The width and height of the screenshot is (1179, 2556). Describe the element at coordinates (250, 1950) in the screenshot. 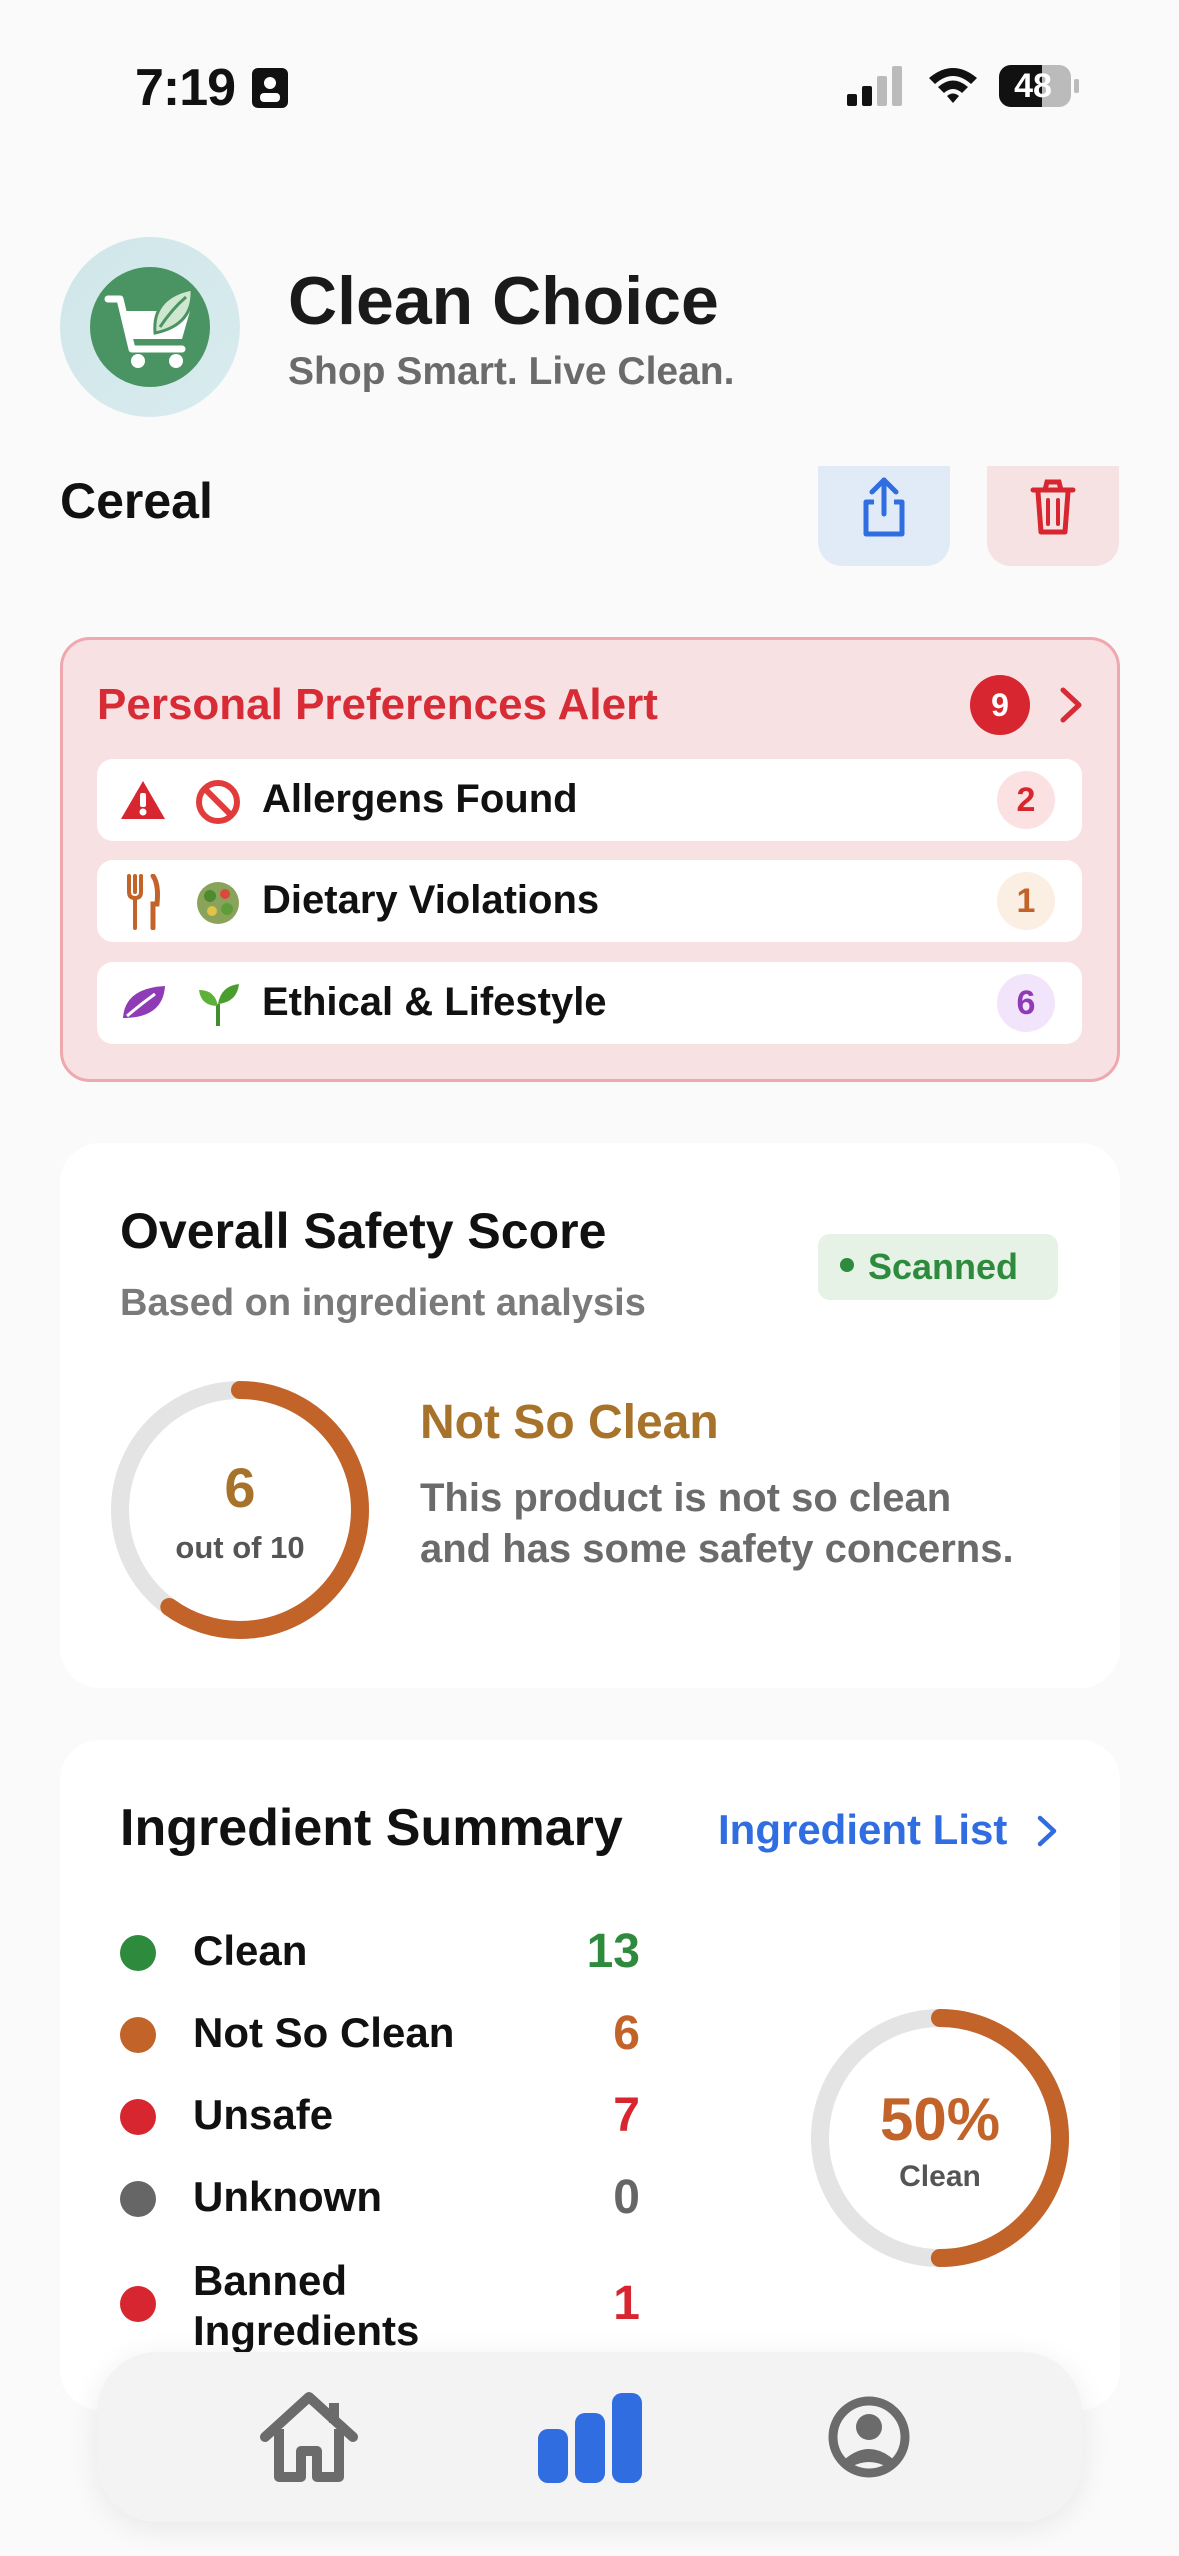

I see `summary-row-label: Clean` at that location.